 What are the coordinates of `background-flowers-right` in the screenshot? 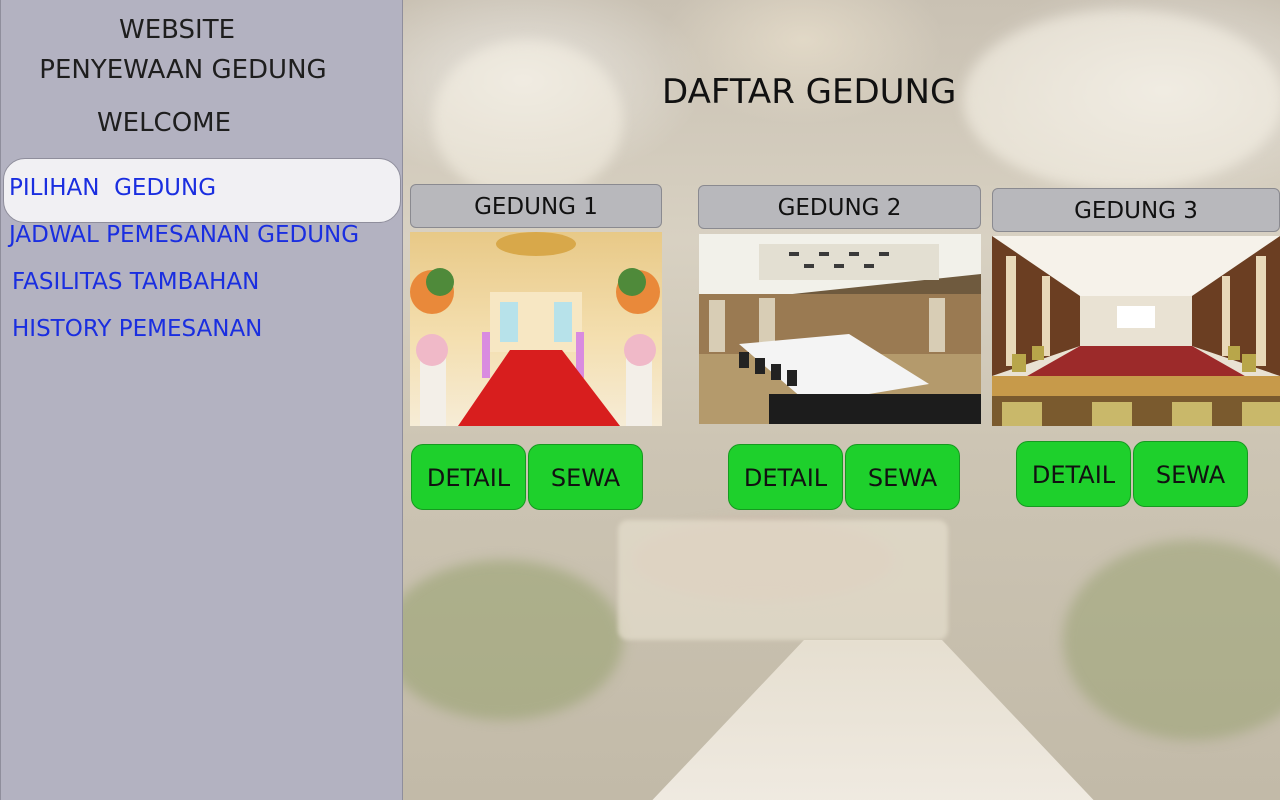 It's located at (1171, 640).